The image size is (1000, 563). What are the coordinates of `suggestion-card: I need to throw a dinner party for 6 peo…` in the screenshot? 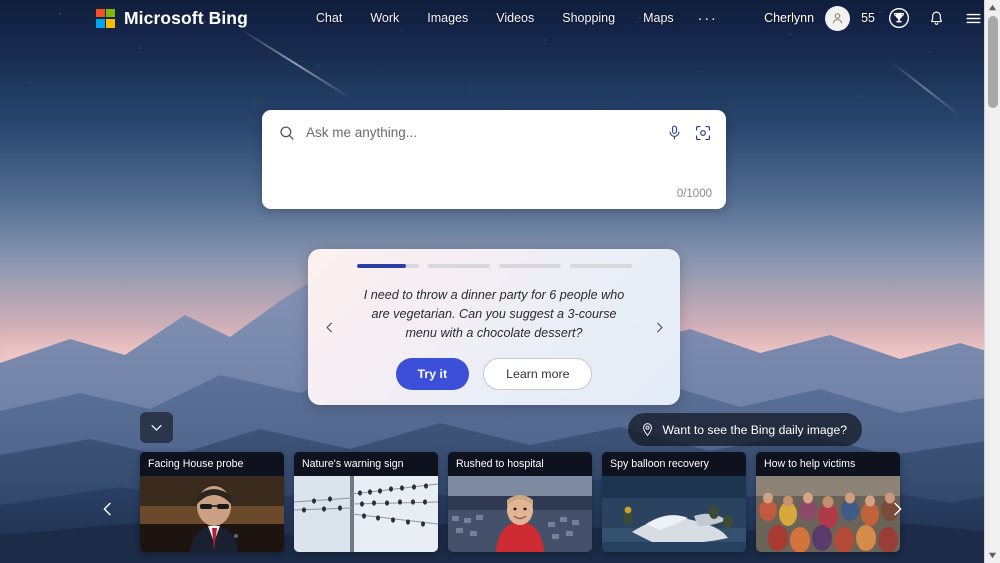 It's located at (494, 327).